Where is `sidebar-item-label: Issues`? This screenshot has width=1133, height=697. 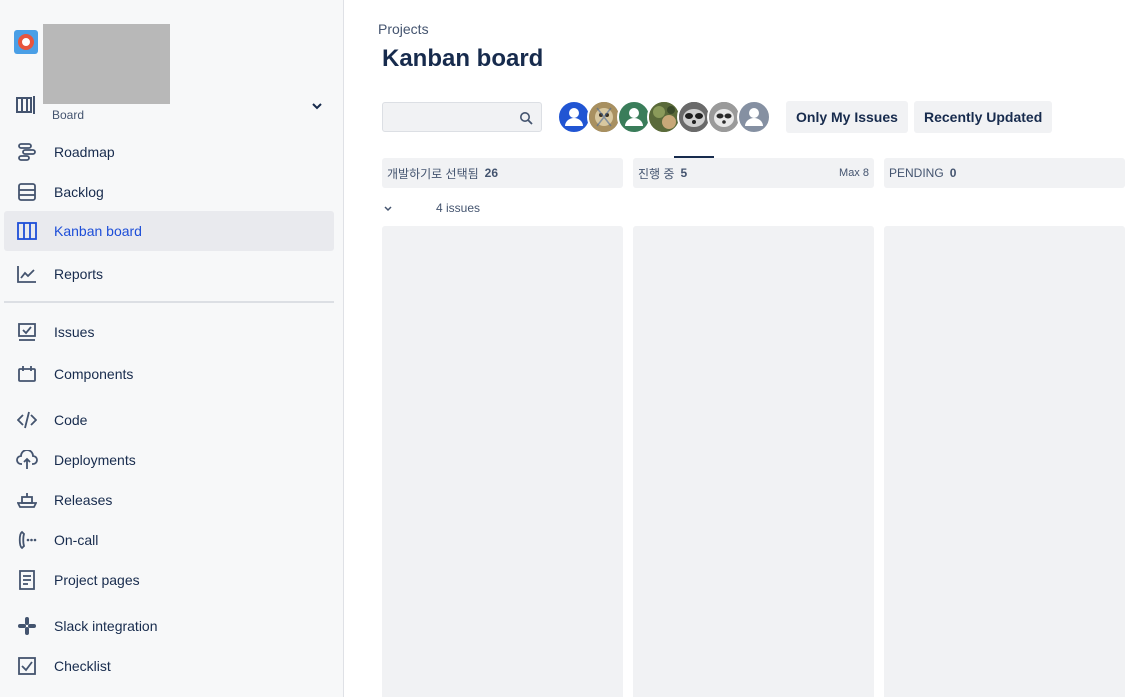 sidebar-item-label: Issues is located at coordinates (74, 332).